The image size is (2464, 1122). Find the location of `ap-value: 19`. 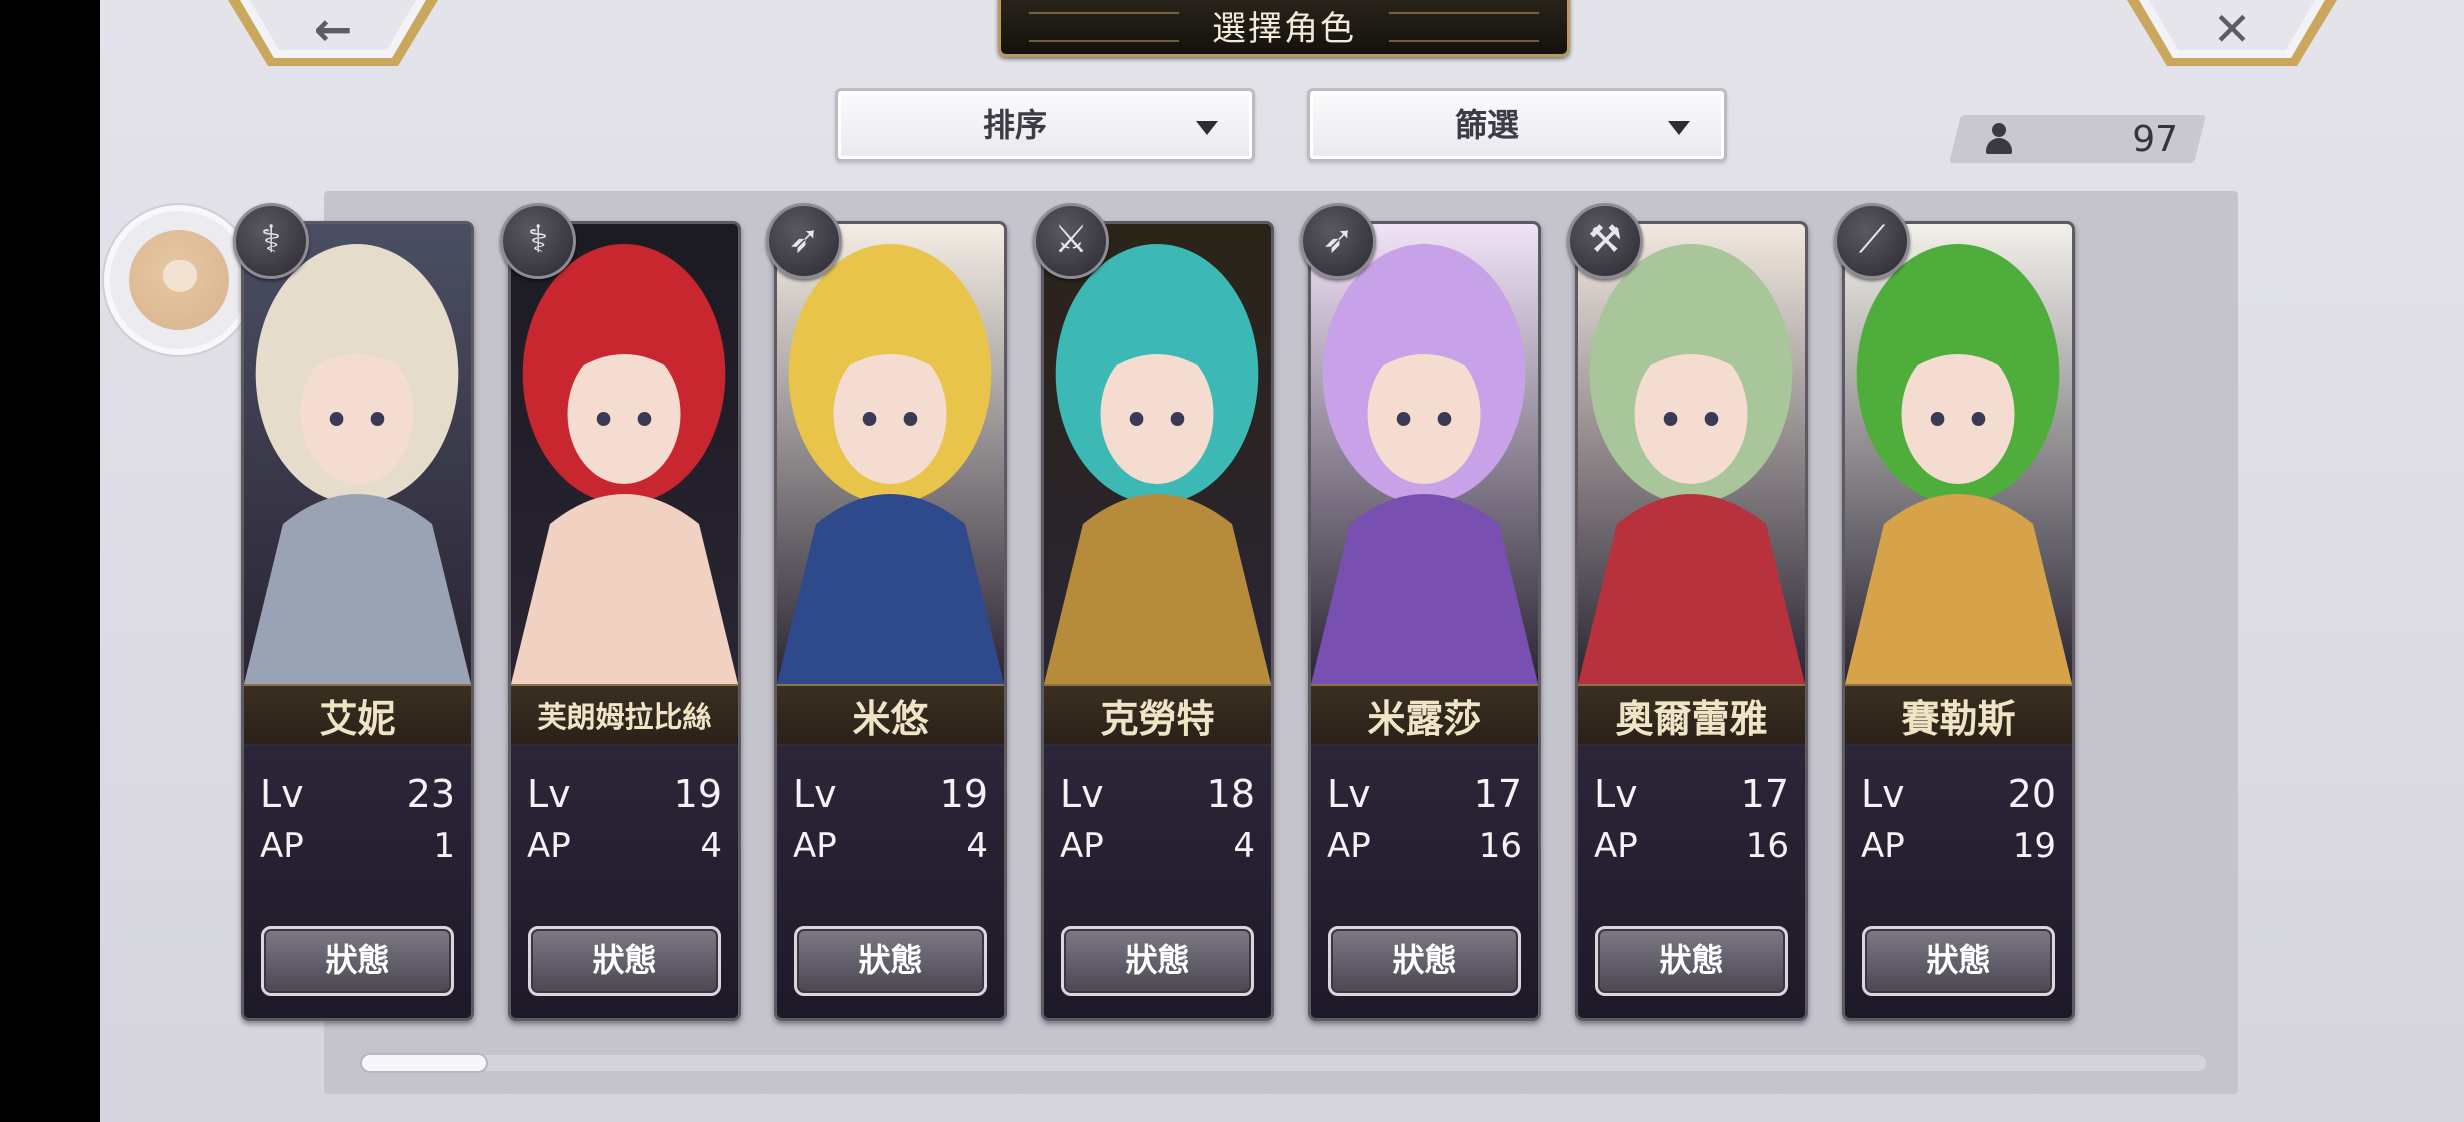

ap-value: 19 is located at coordinates (2034, 846).